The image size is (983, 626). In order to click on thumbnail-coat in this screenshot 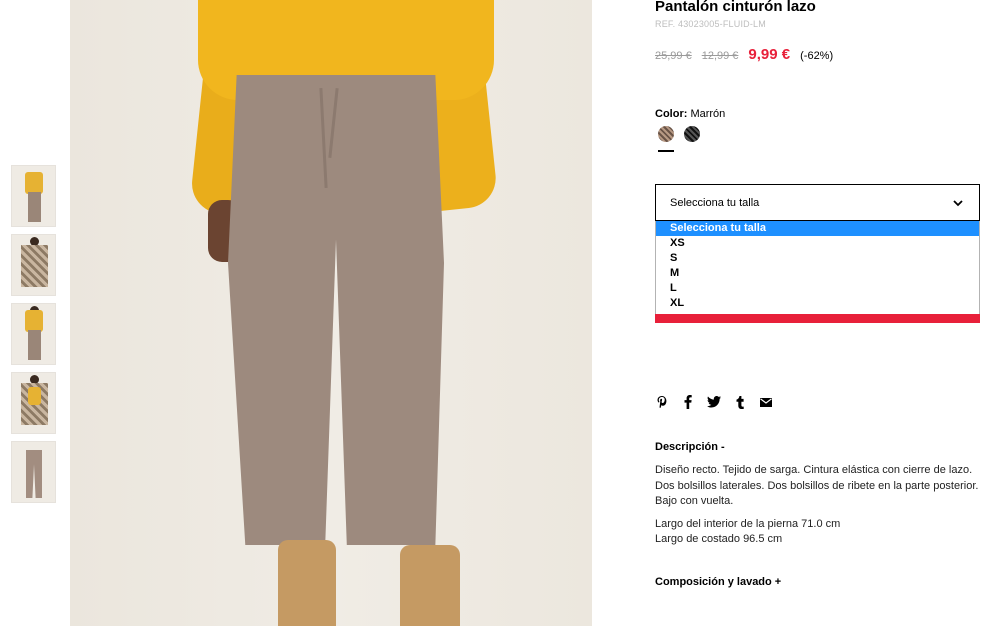, I will do `click(34, 266)`.